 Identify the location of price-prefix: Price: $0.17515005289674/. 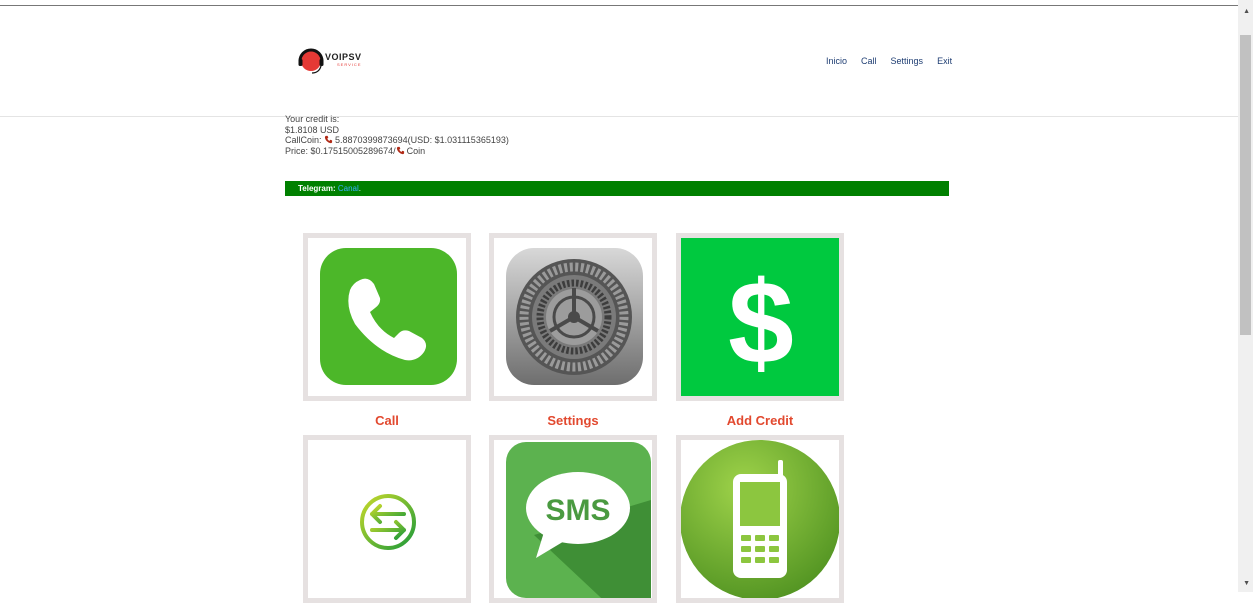
(340, 150).